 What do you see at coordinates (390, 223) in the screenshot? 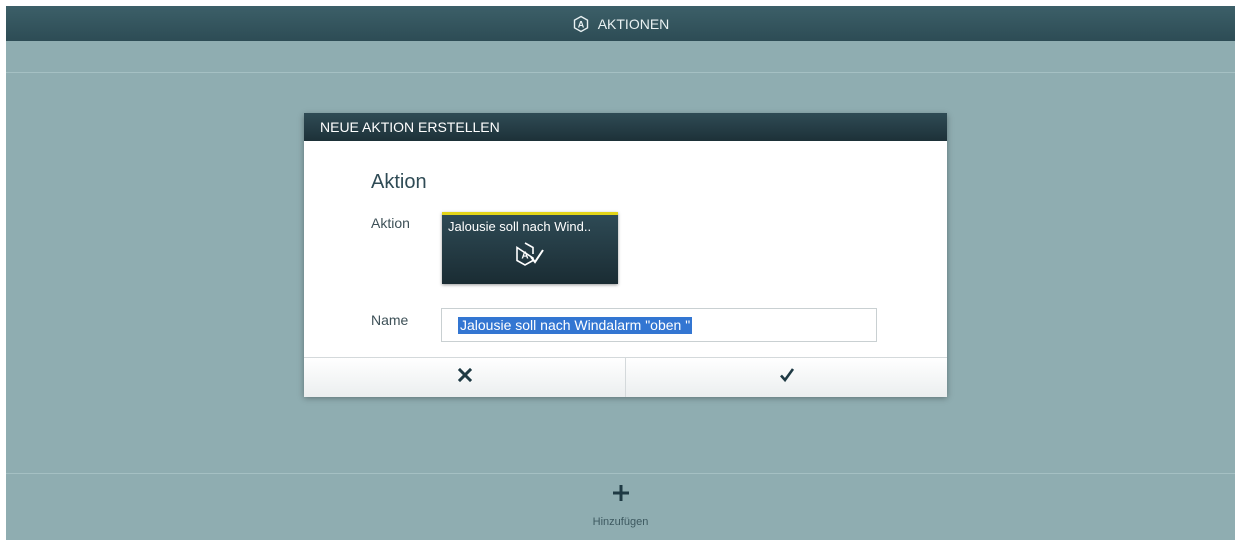
I see `action-field-label: Aktion` at bounding box center [390, 223].